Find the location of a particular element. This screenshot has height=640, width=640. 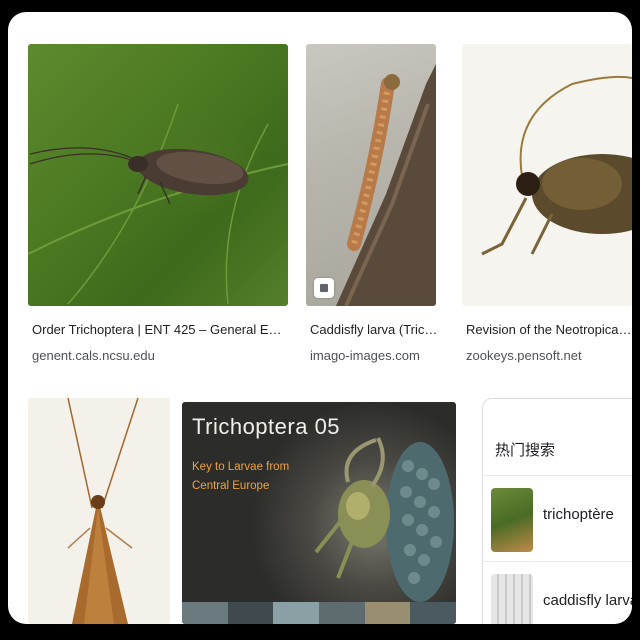

result-site: zookeys.pensoft.net is located at coordinates (524, 355).